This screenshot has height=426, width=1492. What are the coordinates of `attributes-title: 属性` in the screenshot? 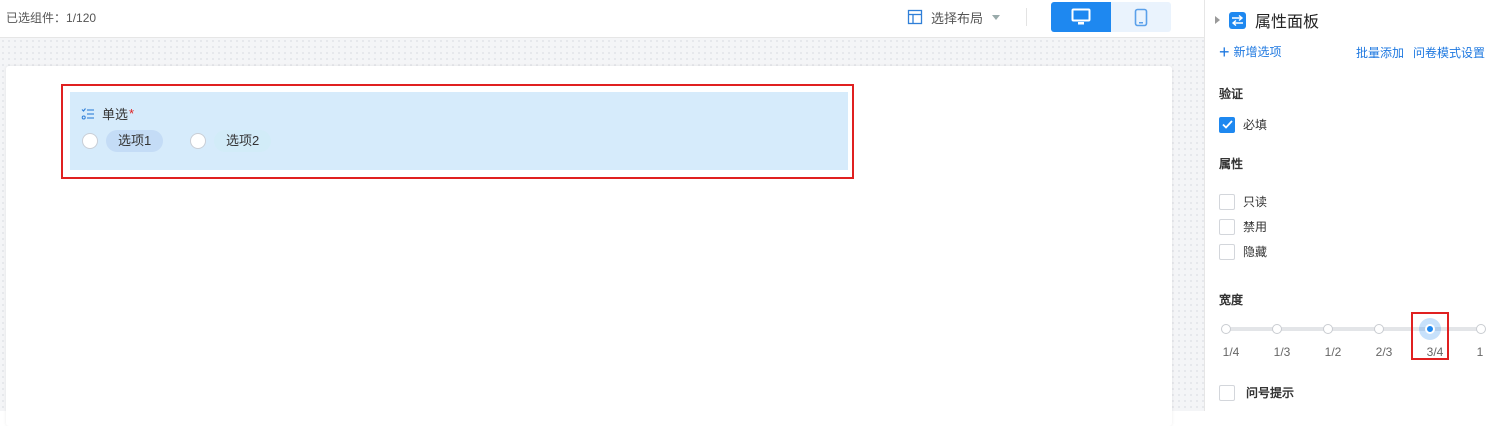 It's located at (1231, 164).